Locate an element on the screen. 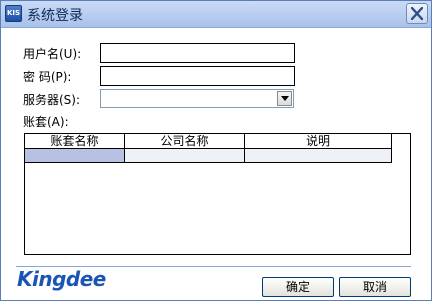  title-bar: KIS 系统登录 is located at coordinates (216, 14).